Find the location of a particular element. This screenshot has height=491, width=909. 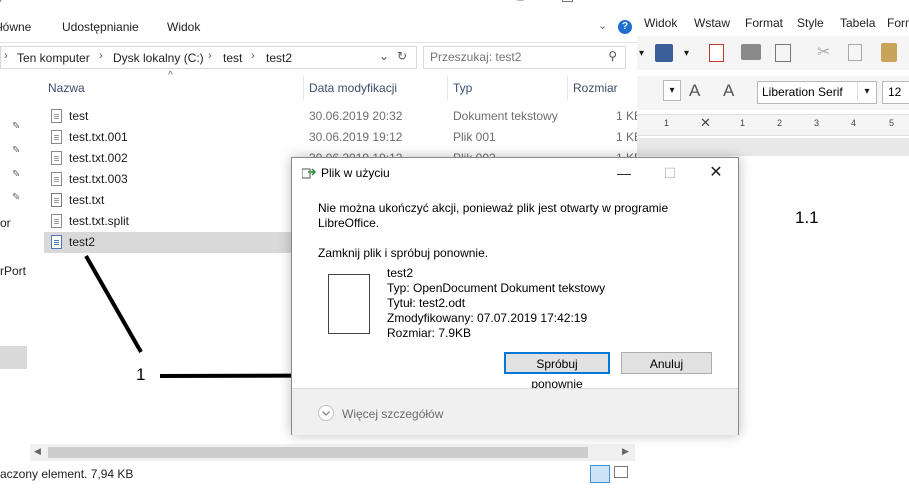

file-info-size: Rozmiar: 7.9KB is located at coordinates (429, 333).